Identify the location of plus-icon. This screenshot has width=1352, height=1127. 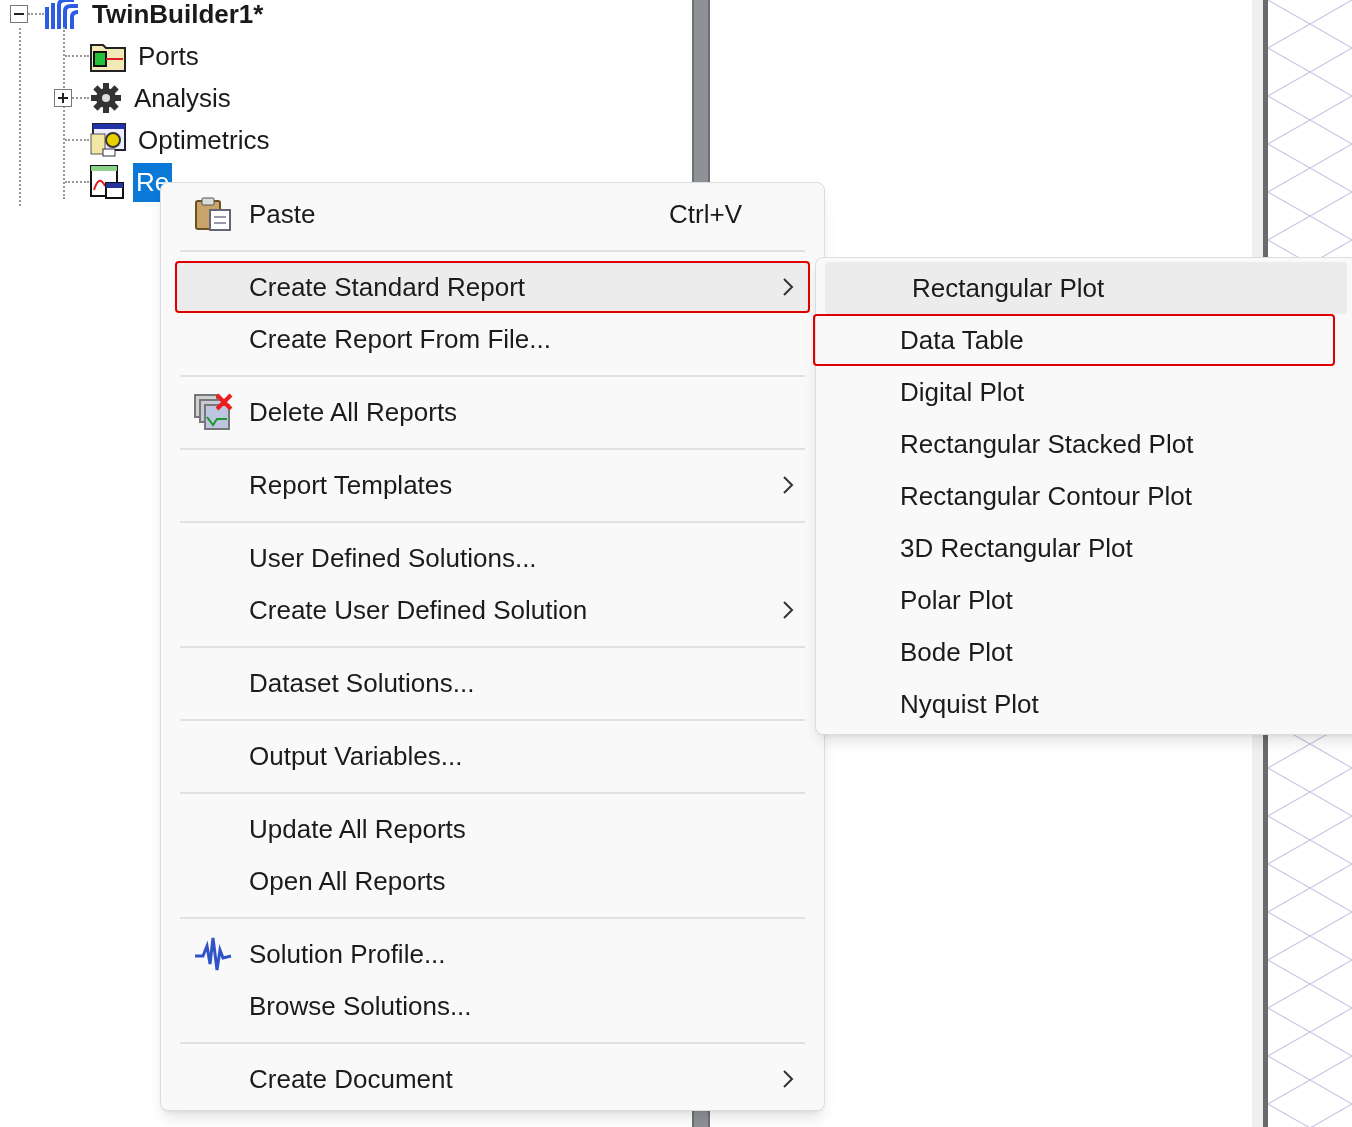
(63, 98).